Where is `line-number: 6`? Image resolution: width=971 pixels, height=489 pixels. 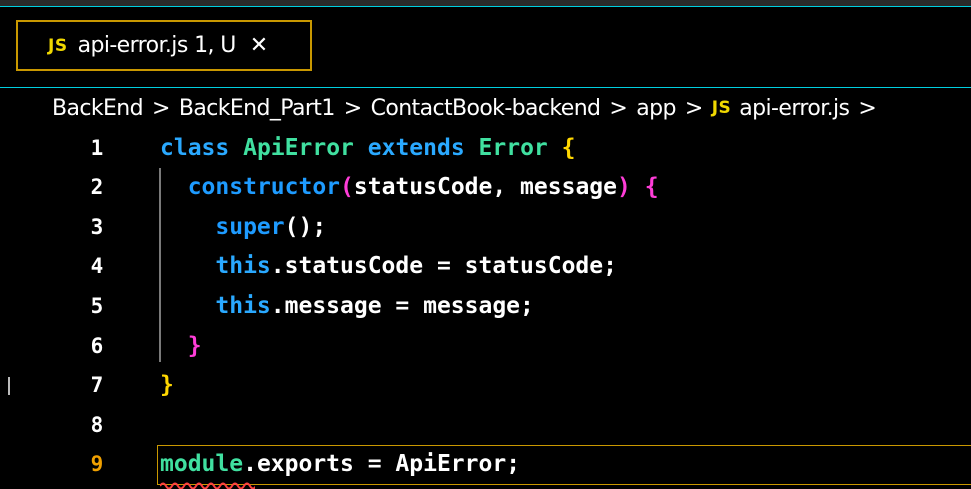 line-number: 6 is located at coordinates (97, 346).